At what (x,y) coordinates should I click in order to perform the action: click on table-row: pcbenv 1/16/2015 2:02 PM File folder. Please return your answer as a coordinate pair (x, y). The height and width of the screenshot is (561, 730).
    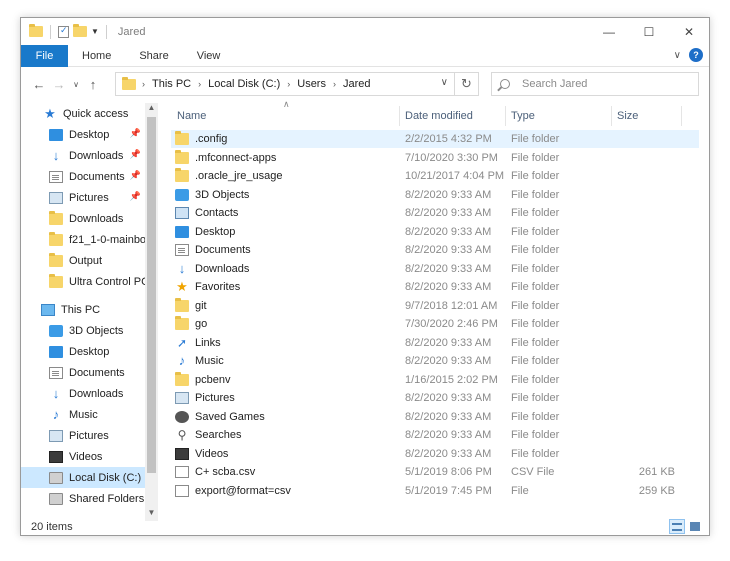
    Looking at the image, I should click on (435, 380).